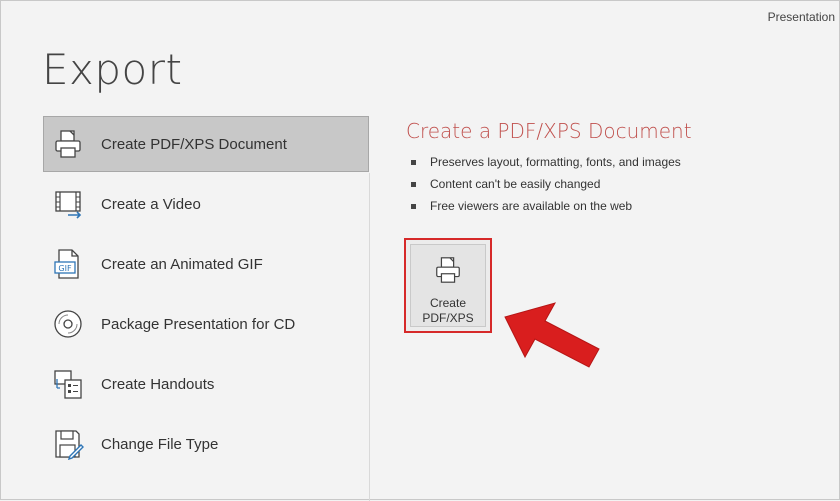 This screenshot has height=501, width=840. What do you see at coordinates (549, 131) in the screenshot?
I see `detail-title: Create a PDF/XPS Document` at bounding box center [549, 131].